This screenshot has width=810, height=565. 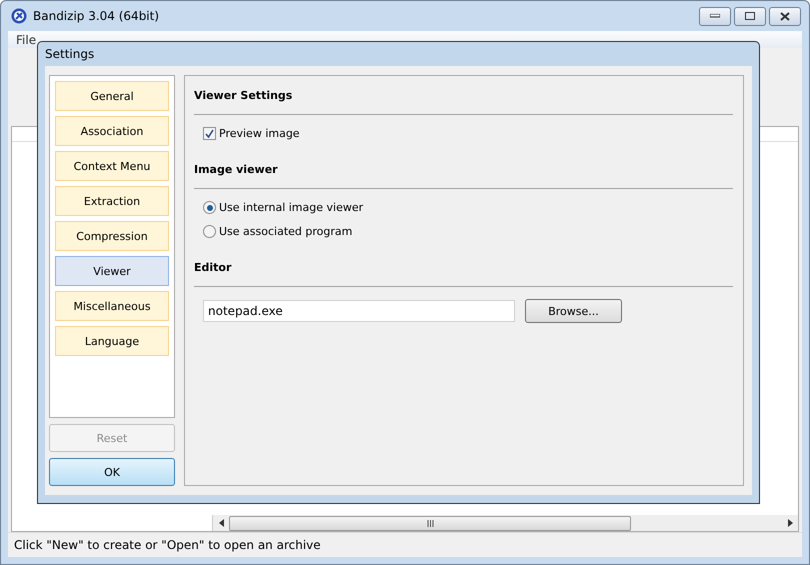 What do you see at coordinates (69, 54) in the screenshot?
I see `dialog-title: Settings` at bounding box center [69, 54].